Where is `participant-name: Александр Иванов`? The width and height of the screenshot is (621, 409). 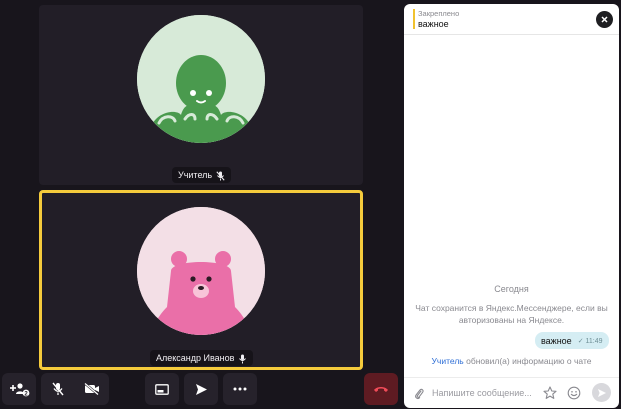 participant-name: Александр Иванов is located at coordinates (195, 358).